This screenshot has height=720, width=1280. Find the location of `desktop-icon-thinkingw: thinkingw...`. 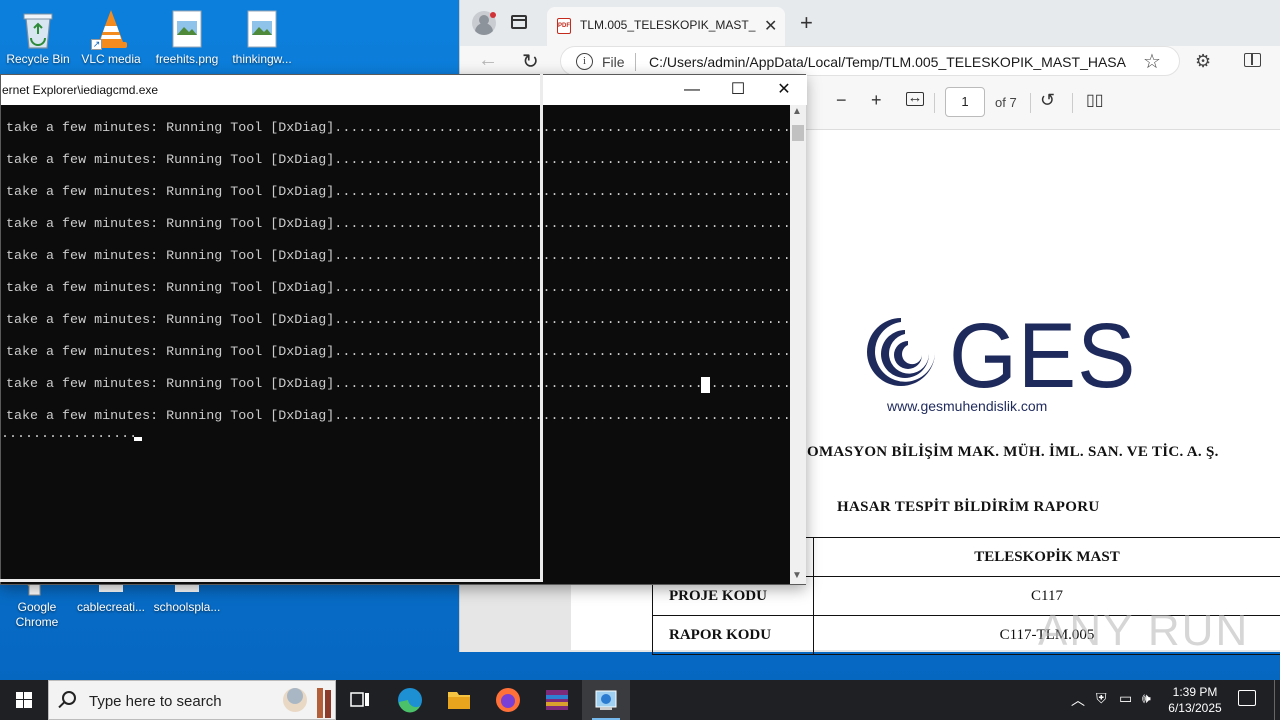

desktop-icon-thinkingw: thinkingw... is located at coordinates (262, 37).